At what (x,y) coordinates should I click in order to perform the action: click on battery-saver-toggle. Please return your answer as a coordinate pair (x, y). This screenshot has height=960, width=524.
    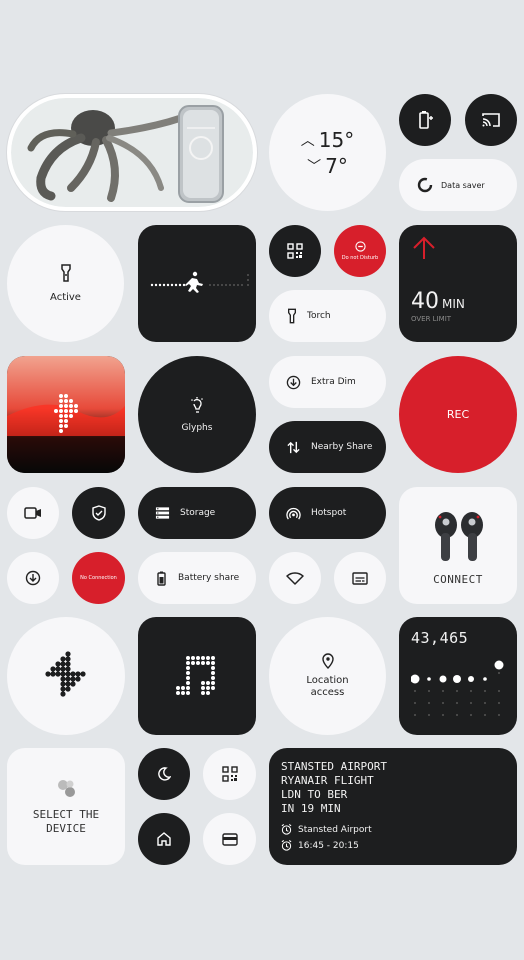
    Looking at the image, I should click on (425, 120).